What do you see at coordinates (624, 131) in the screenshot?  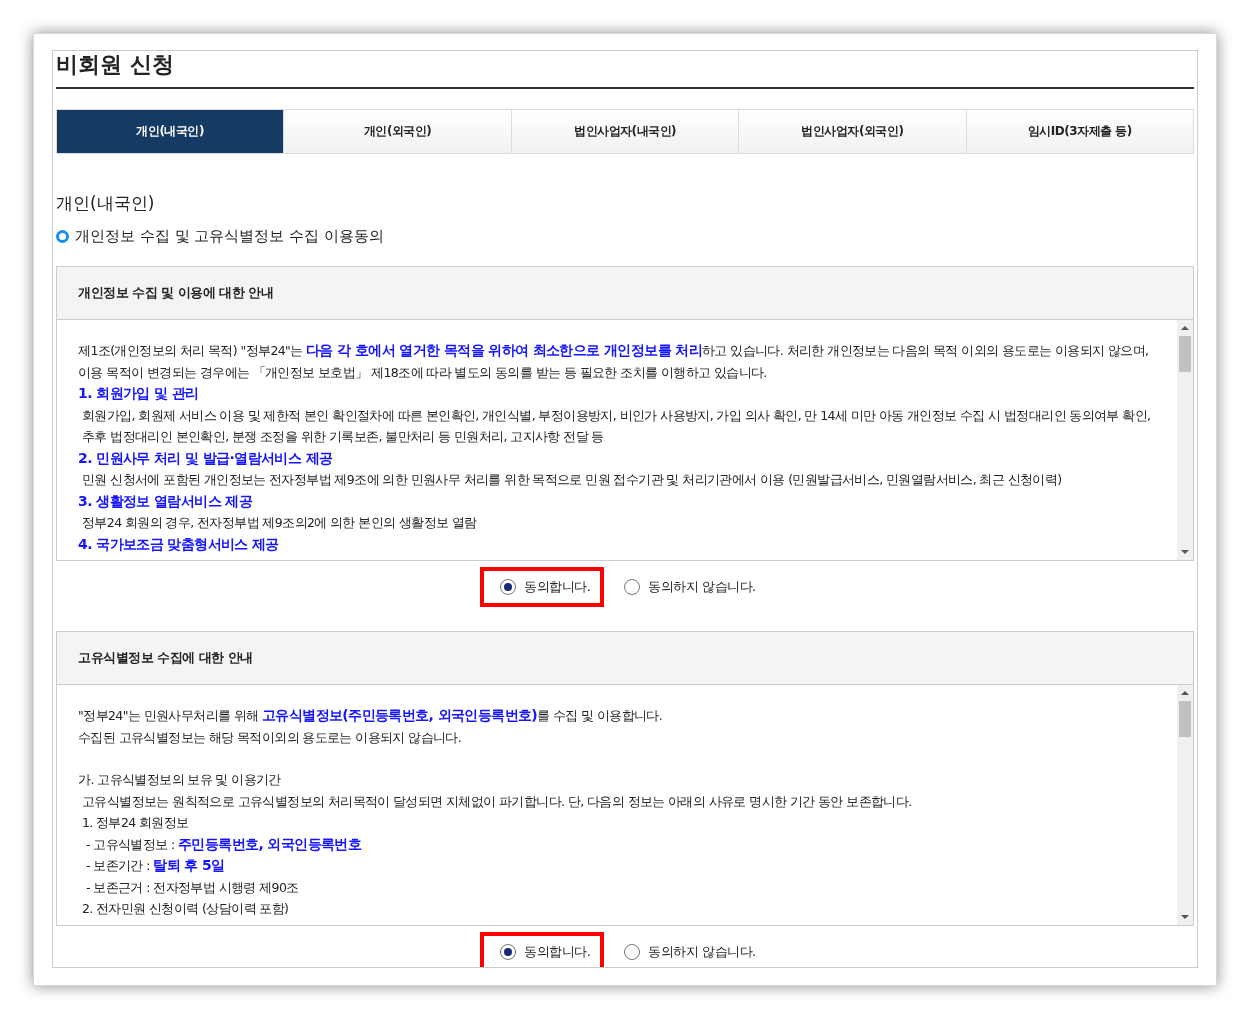 I see `tab: 법인사업자(내국인)` at bounding box center [624, 131].